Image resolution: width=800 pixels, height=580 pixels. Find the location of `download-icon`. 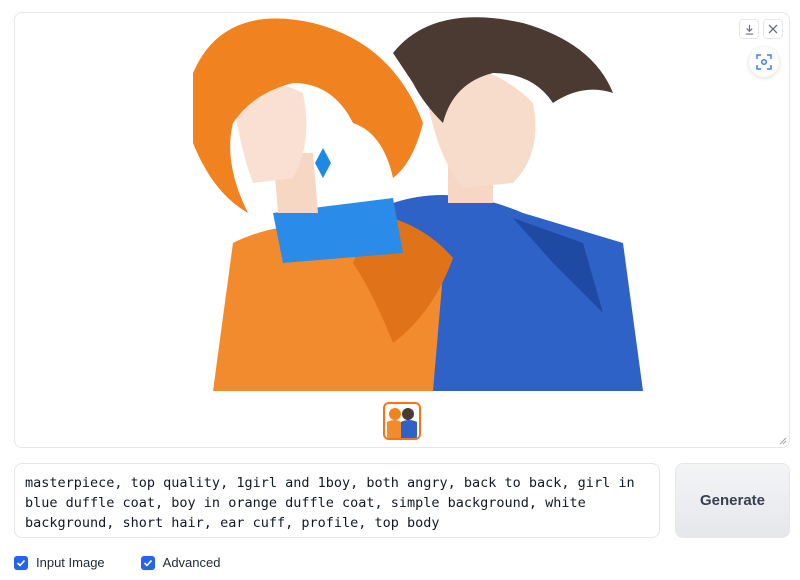

download-icon is located at coordinates (749, 29).